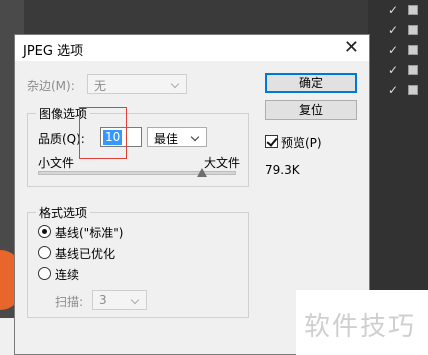 Image resolution: width=428 pixels, height=355 pixels. What do you see at coordinates (44, 231) in the screenshot?
I see `radio-baseline-standard` at bounding box center [44, 231].